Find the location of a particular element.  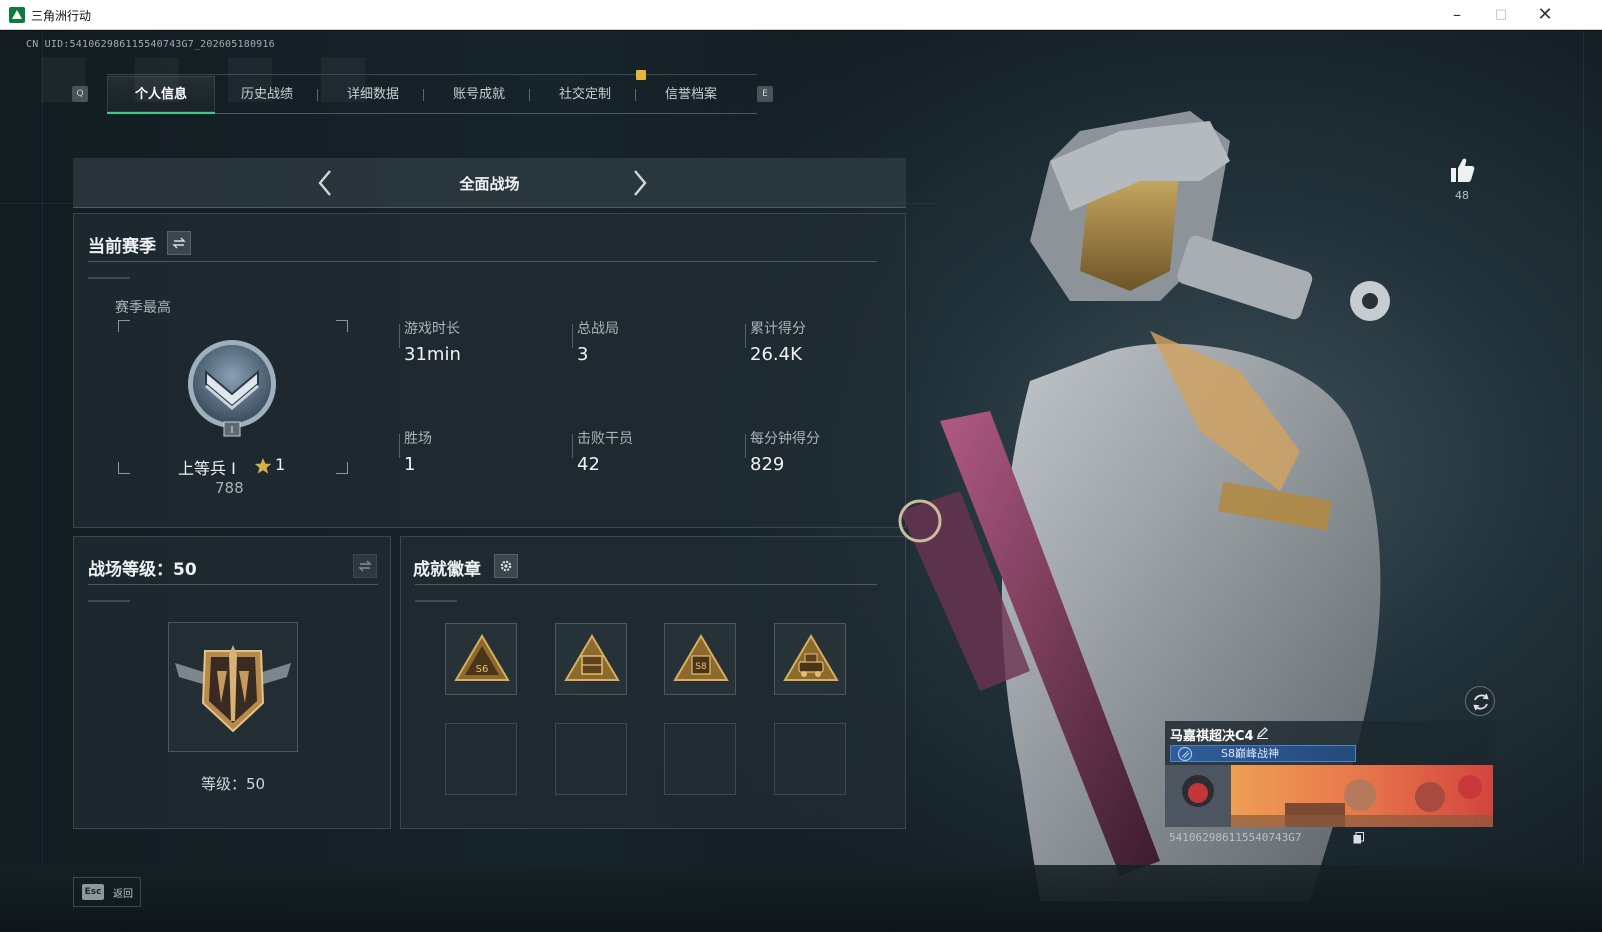

uid-line: CN UID:541062986115540743G7_202605180916 is located at coordinates (150, 44).